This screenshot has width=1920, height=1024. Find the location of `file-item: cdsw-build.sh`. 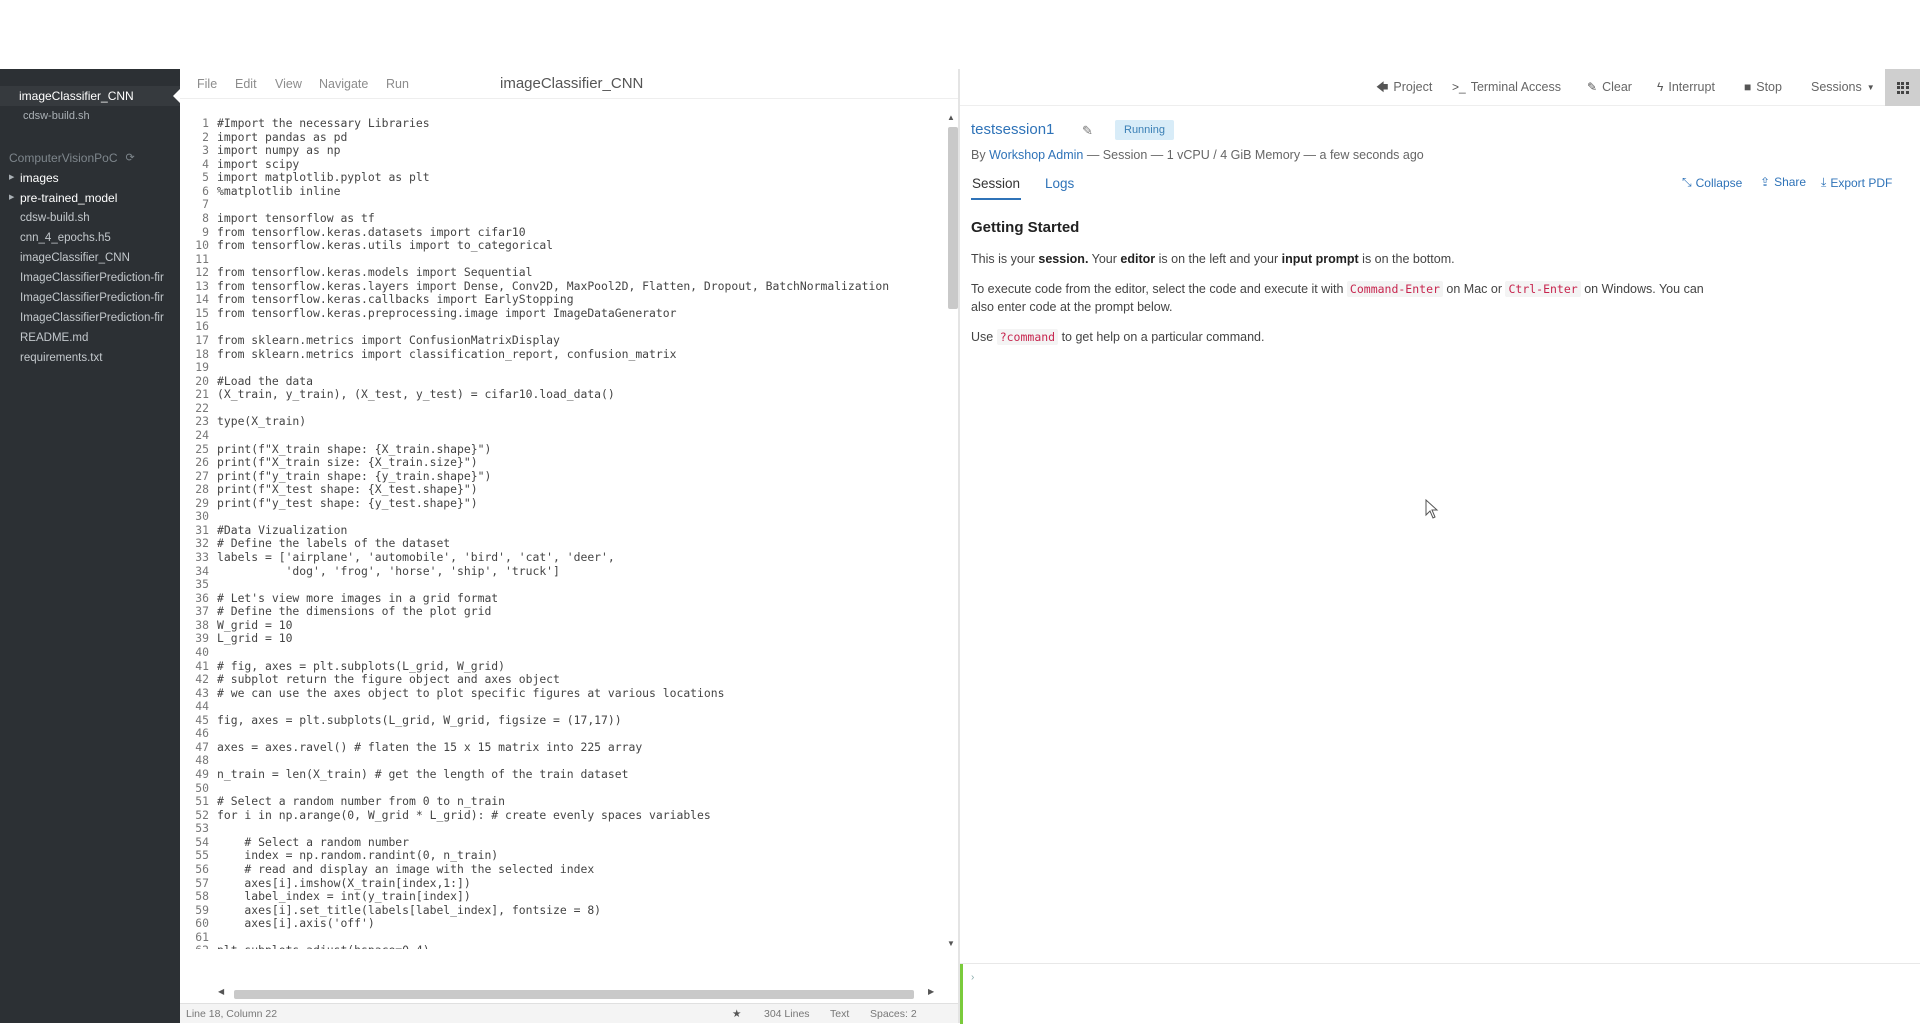

file-item: cdsw-build.sh is located at coordinates (90, 218).